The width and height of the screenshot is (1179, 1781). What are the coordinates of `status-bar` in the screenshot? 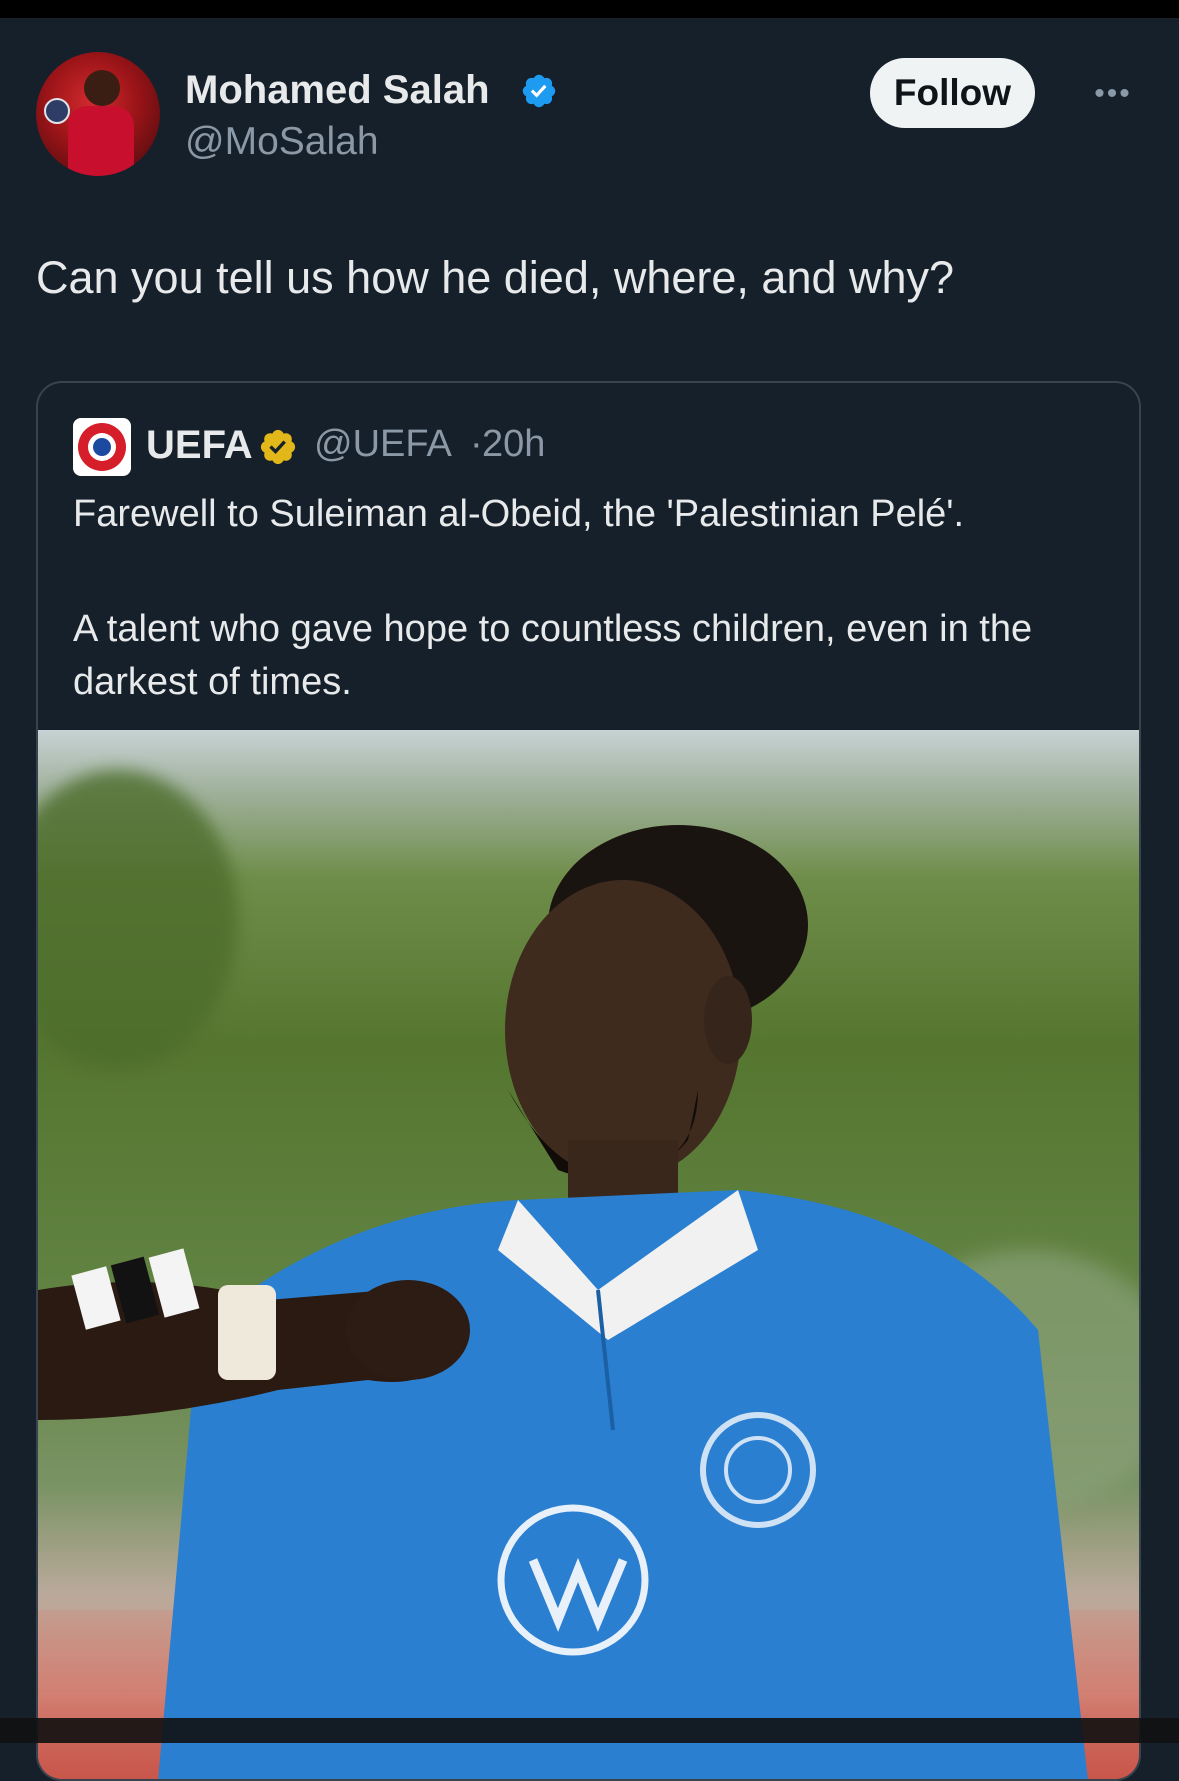 It's located at (589, 9).